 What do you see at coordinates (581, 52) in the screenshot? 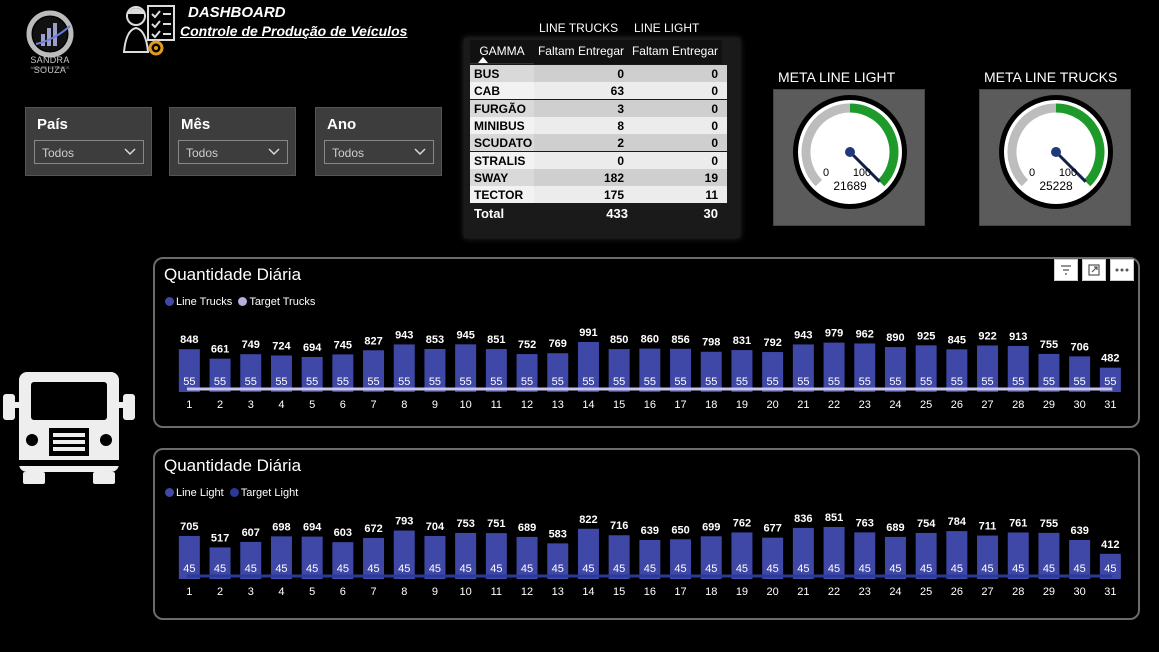
I see `column-header-faltam-trucks: Faltam Entregar` at bounding box center [581, 52].